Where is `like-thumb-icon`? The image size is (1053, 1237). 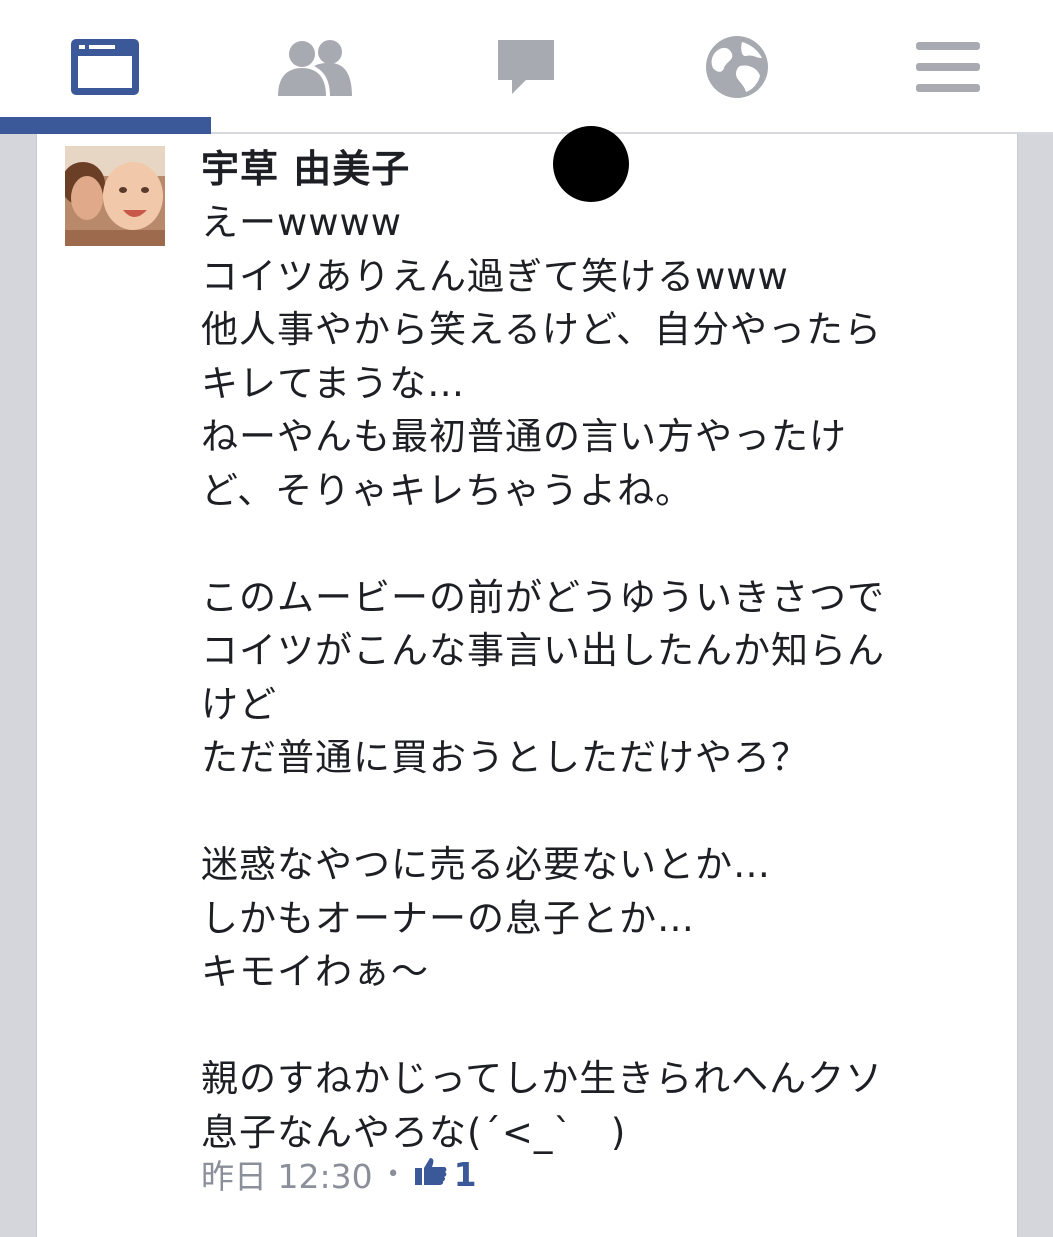
like-thumb-icon is located at coordinates (431, 1174).